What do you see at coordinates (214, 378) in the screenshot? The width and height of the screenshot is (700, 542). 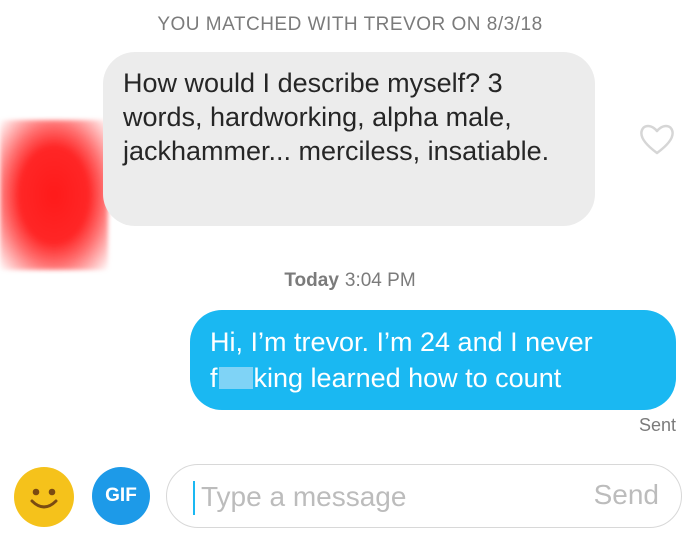 I see `sent-message-line-2-prefix: f` at bounding box center [214, 378].